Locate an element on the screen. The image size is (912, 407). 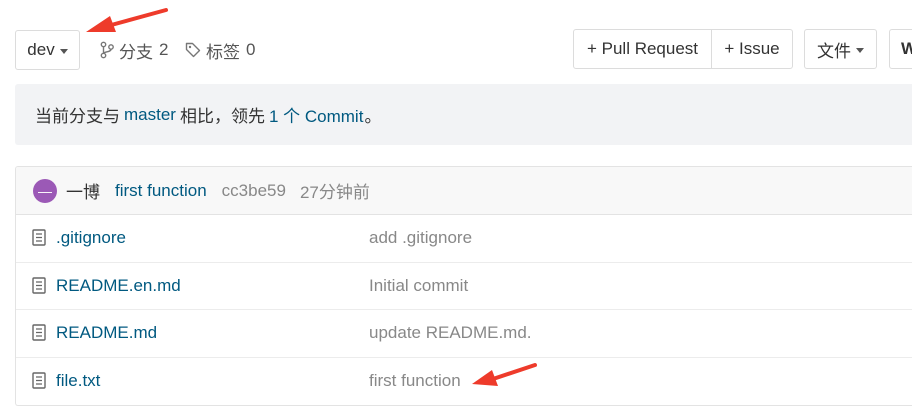
latest-commit-row: — 一博 first function cc3be59 27分钟前 is located at coordinates (464, 191).